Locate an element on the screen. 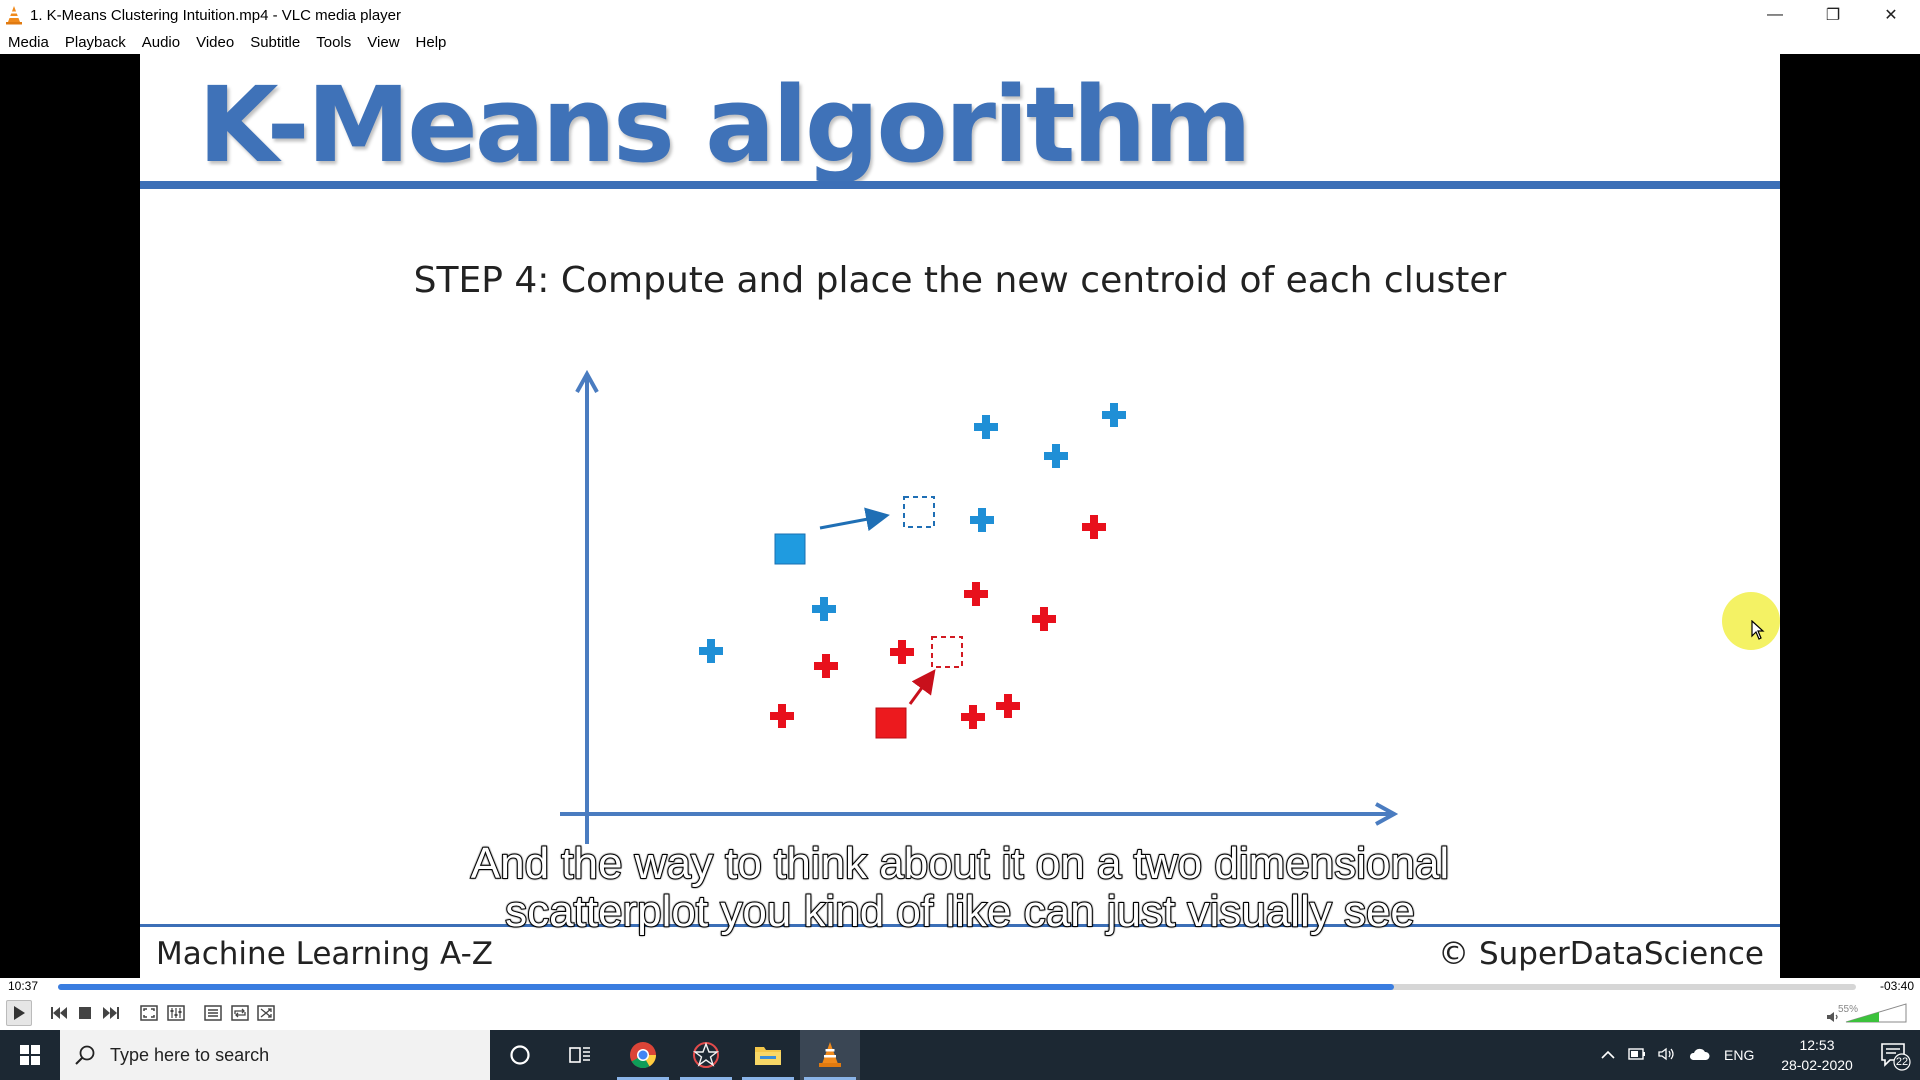 This screenshot has width=1920, height=1080. windows-logo-icon is located at coordinates (30, 1055).